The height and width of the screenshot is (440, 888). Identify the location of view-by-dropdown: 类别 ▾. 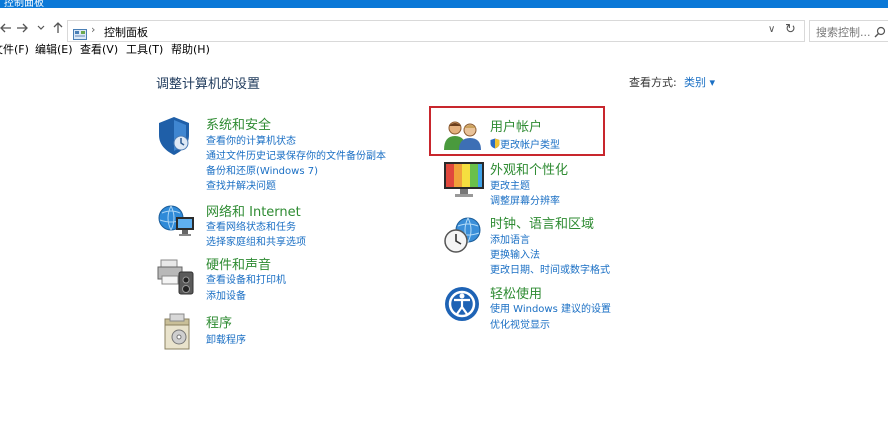
(699, 82).